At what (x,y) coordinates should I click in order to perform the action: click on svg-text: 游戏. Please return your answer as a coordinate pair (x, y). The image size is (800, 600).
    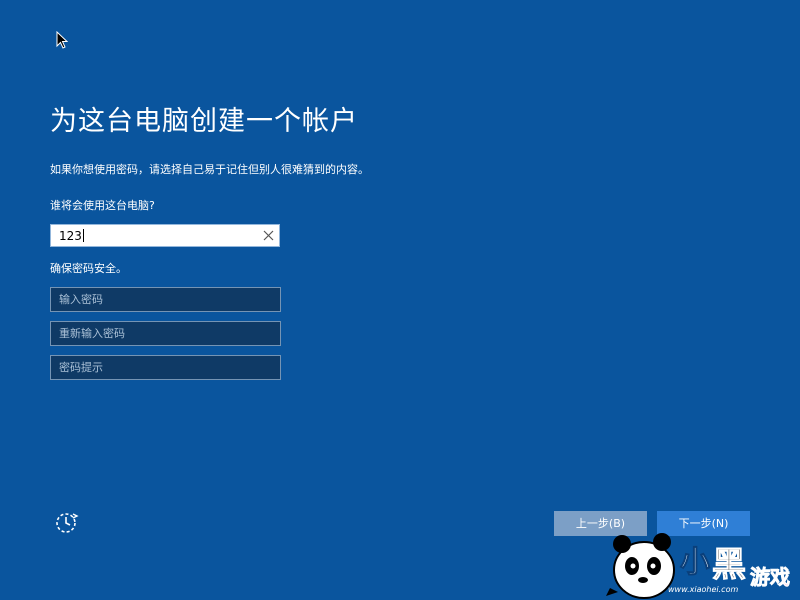
    Looking at the image, I should click on (770, 577).